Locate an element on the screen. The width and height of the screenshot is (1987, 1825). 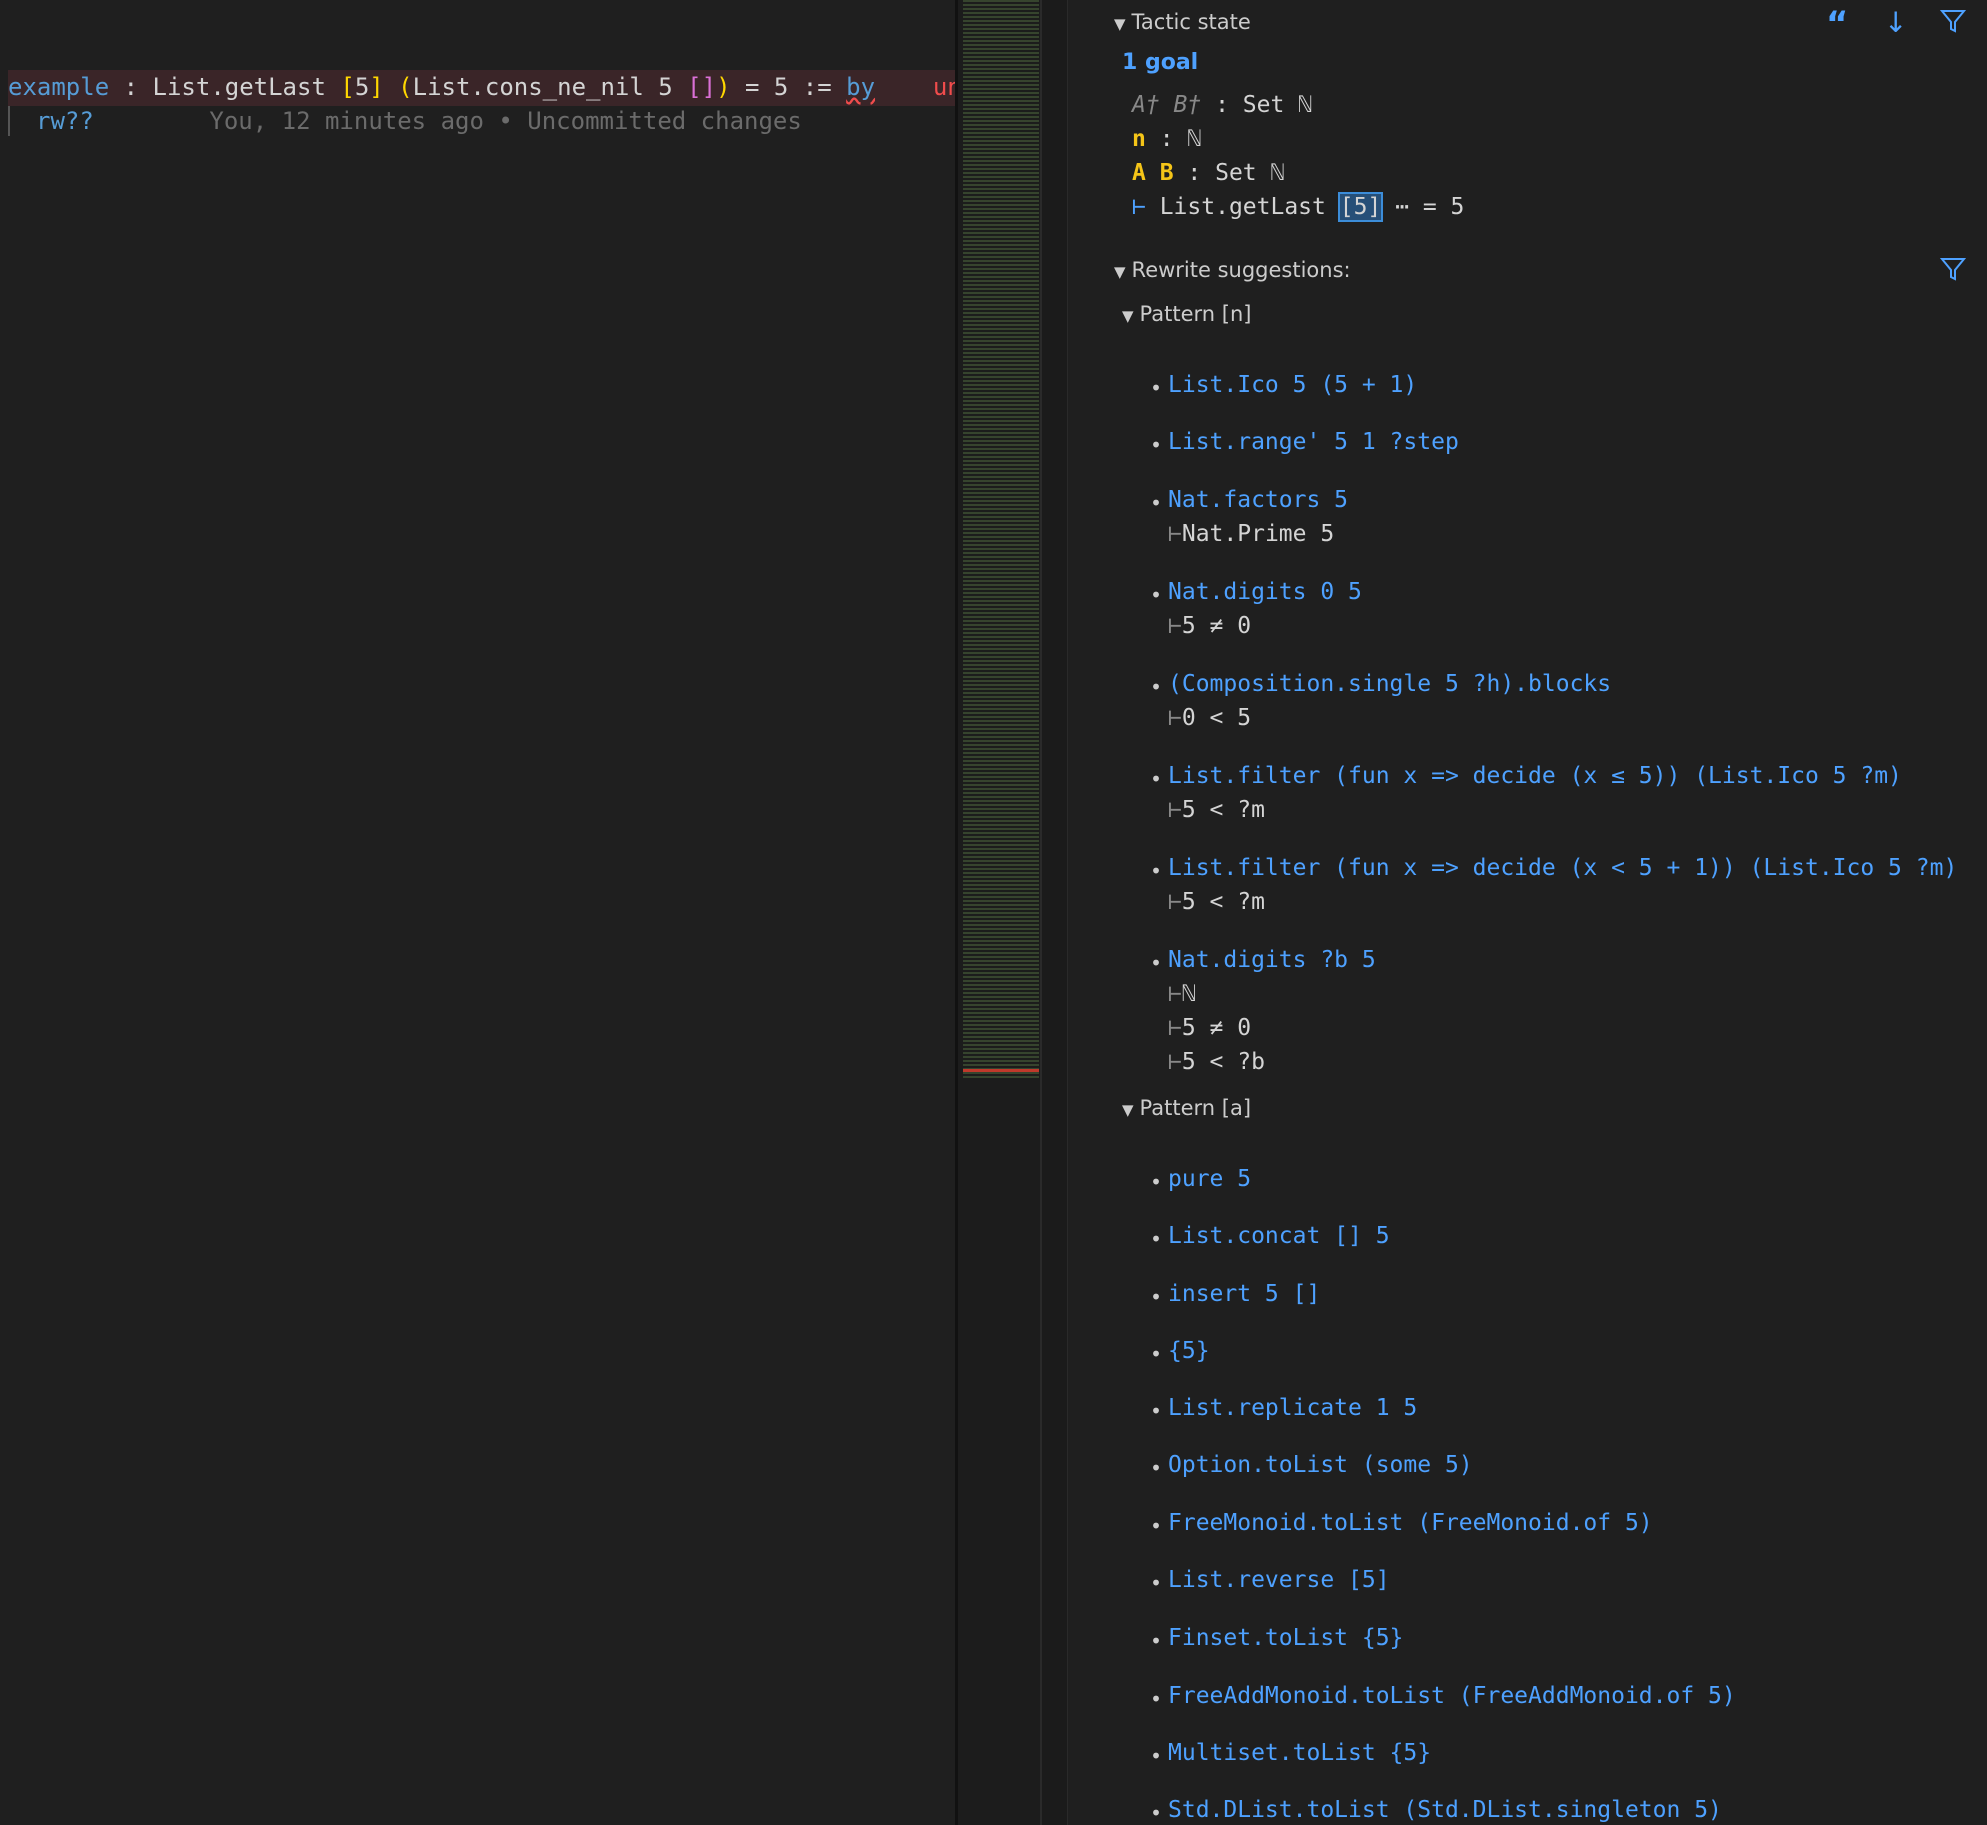
minimap-error-marker is located at coordinates (1001, 1070).